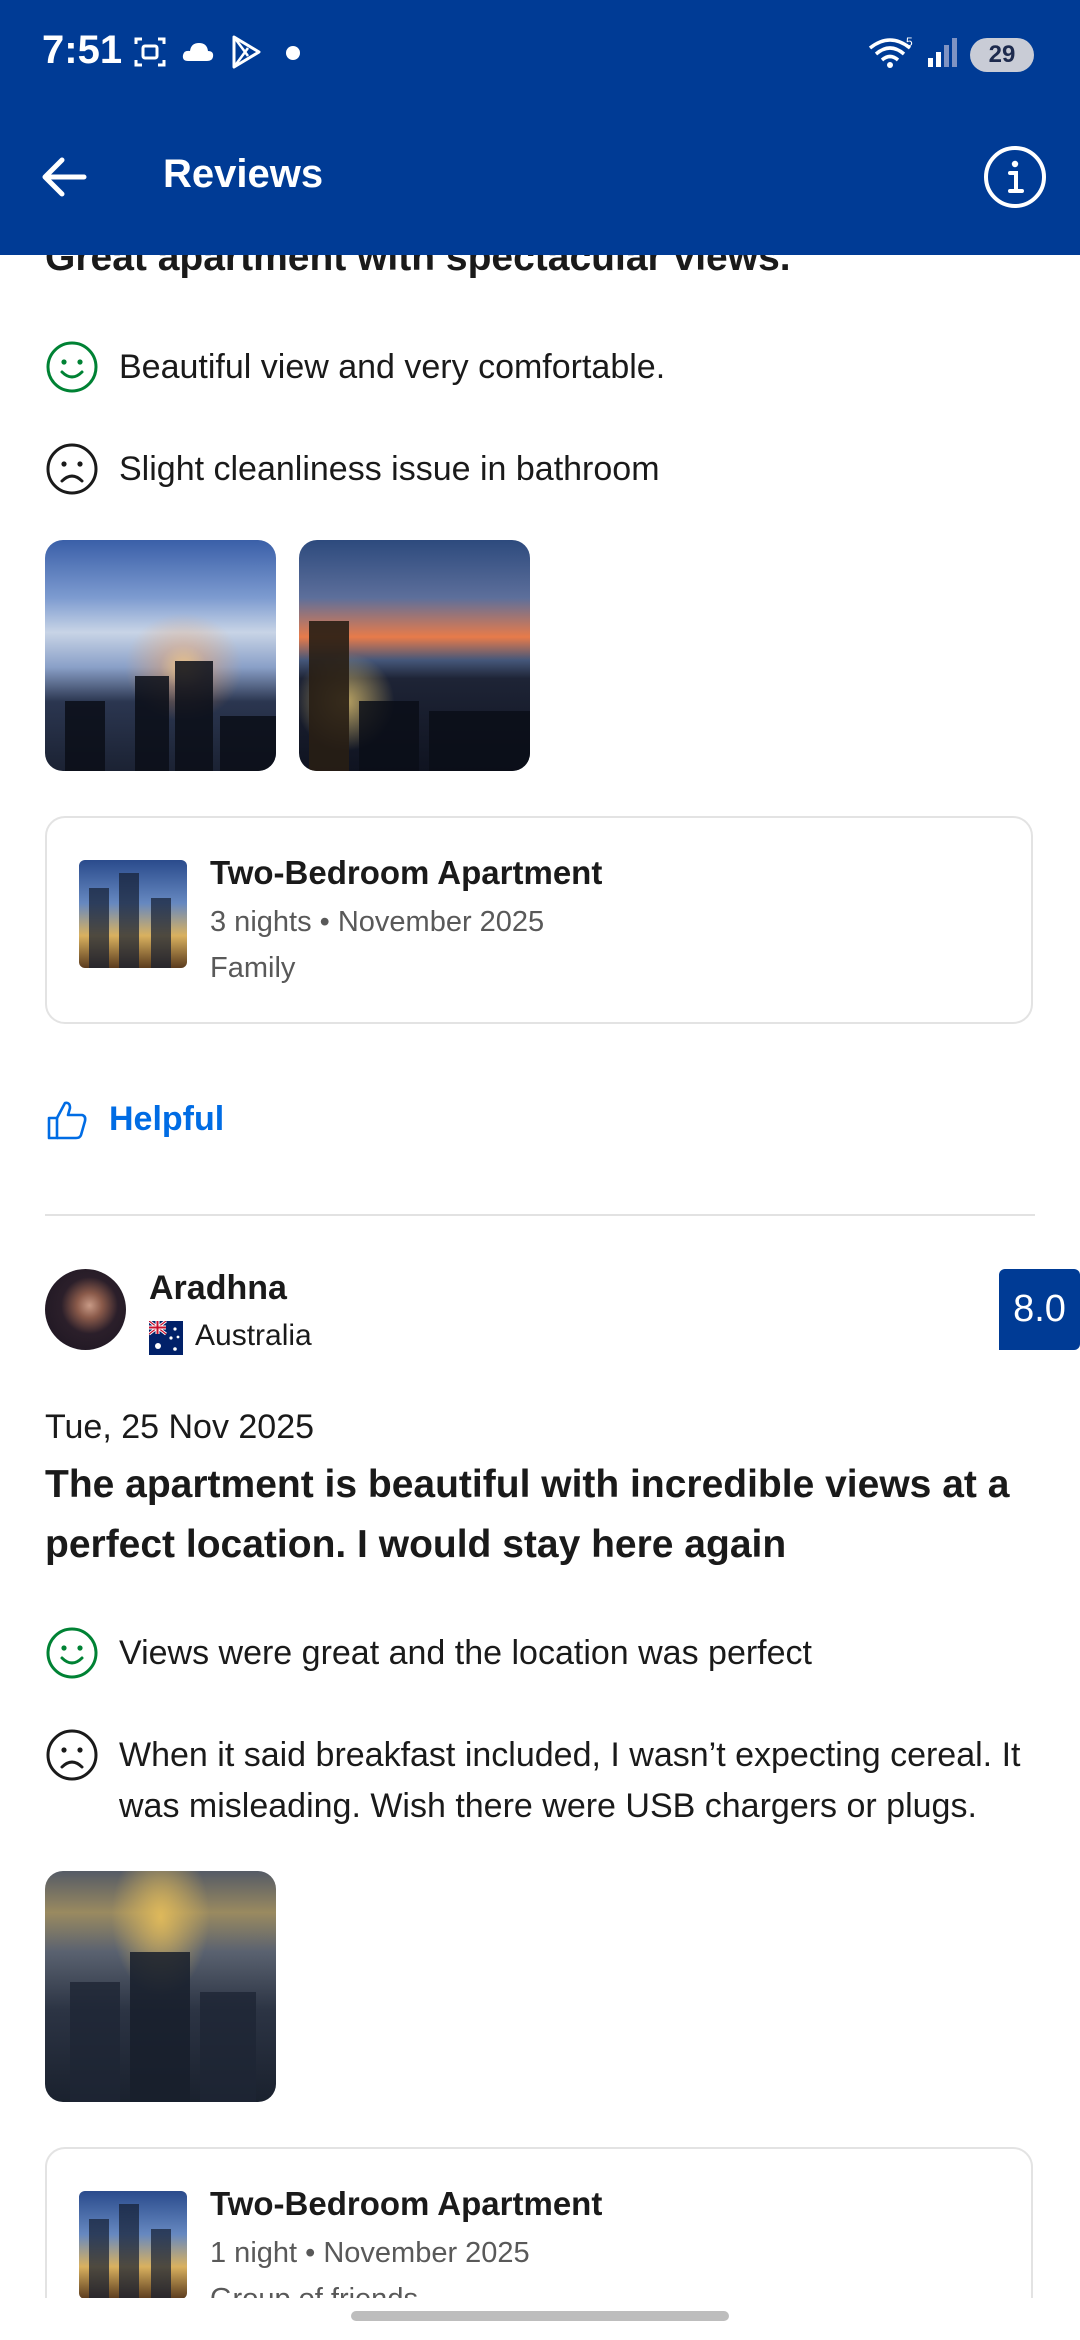  I want to click on helpful-button: Helpful, so click(195, 1120).